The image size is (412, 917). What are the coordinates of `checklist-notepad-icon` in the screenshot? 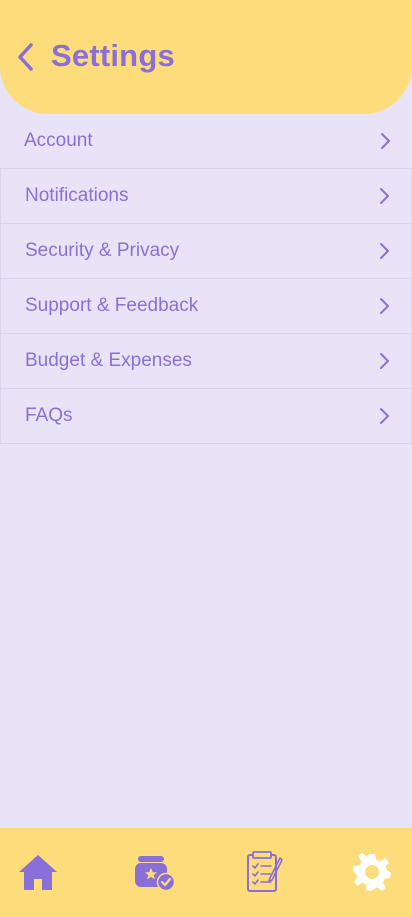 It's located at (265, 871).